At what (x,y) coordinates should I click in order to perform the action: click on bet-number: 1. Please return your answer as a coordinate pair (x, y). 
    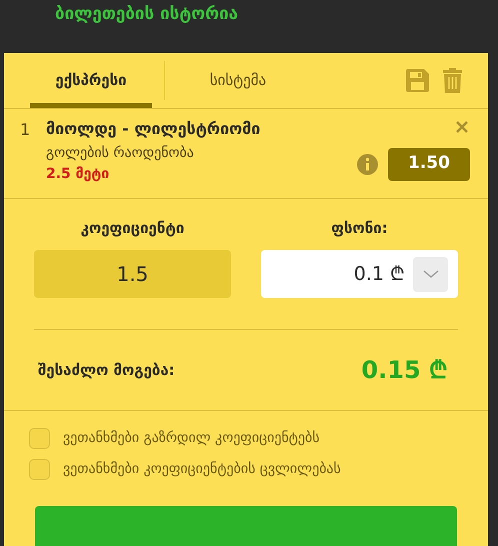
    Looking at the image, I should click on (26, 129).